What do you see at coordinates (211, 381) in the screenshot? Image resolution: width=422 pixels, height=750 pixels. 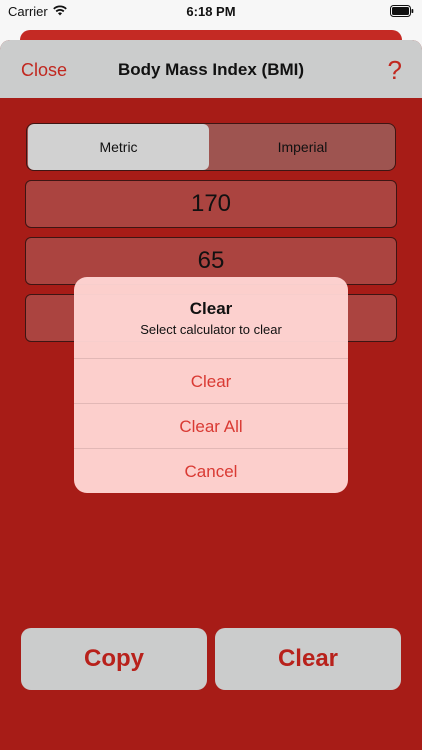 I see `alert-clear-button: Clear` at bounding box center [211, 381].